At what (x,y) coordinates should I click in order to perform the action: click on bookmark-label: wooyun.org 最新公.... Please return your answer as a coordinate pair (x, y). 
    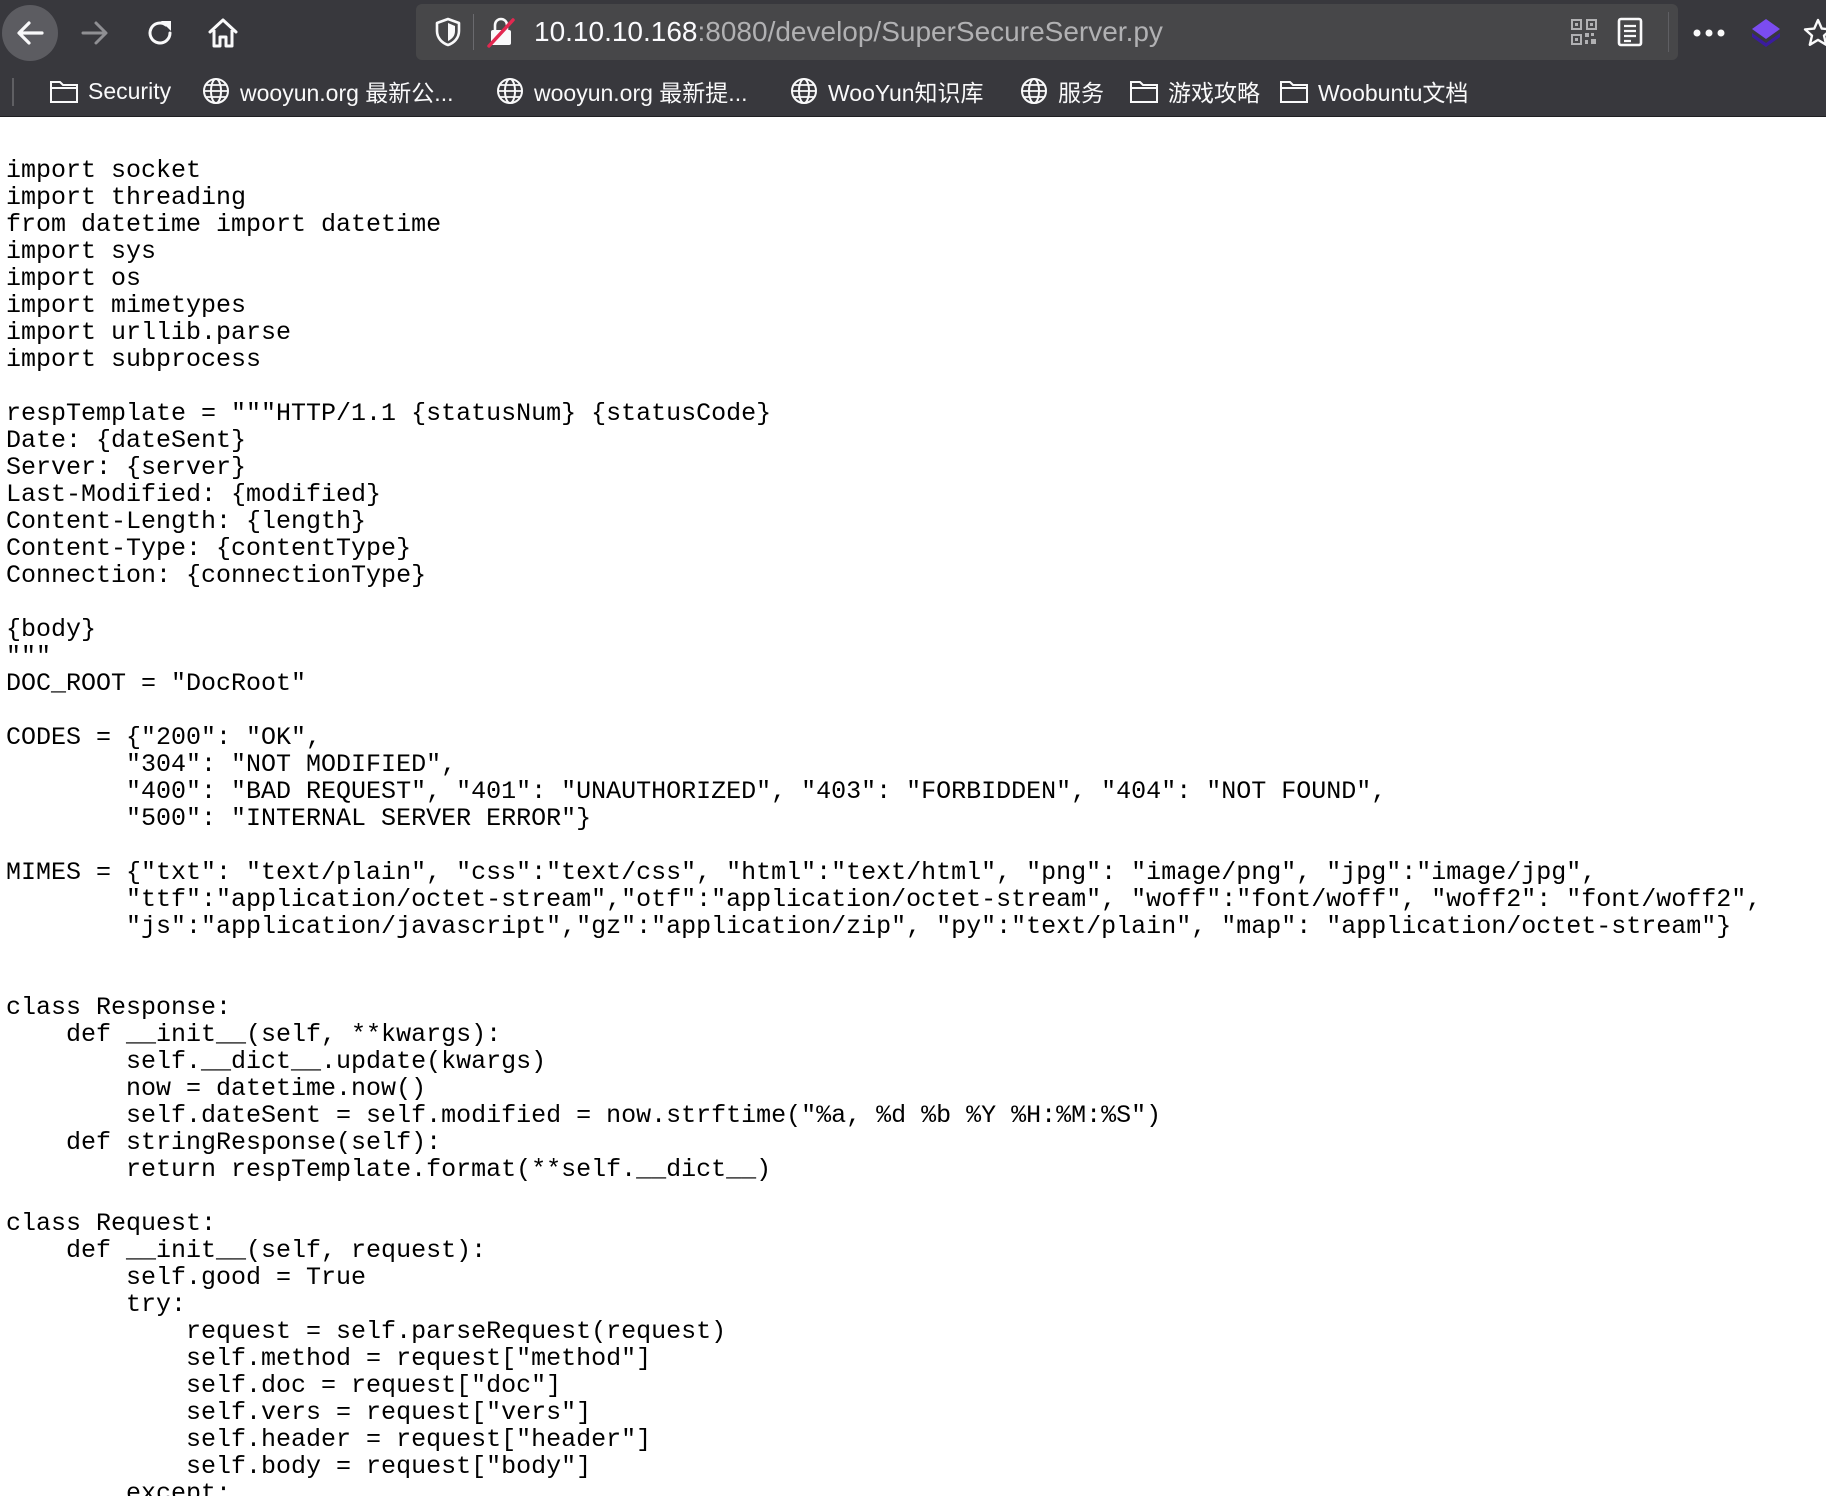
    Looking at the image, I should click on (347, 93).